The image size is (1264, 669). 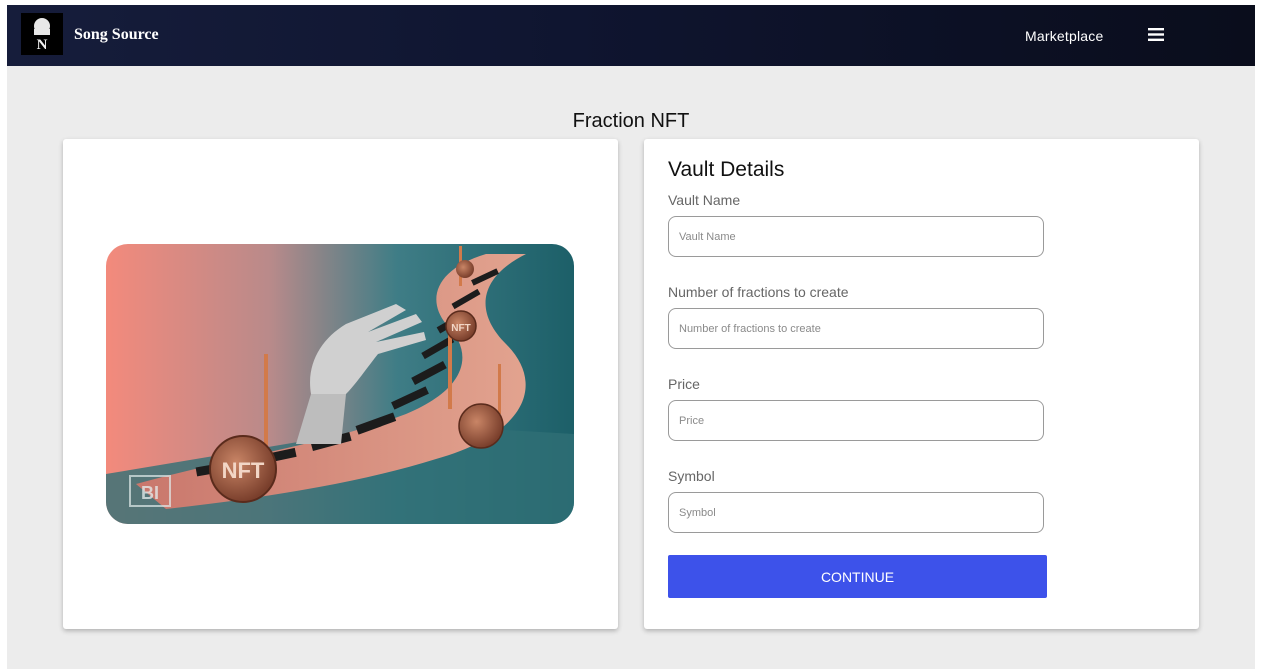 I want to click on vault-details-title: Vault Details, so click(x=726, y=169).